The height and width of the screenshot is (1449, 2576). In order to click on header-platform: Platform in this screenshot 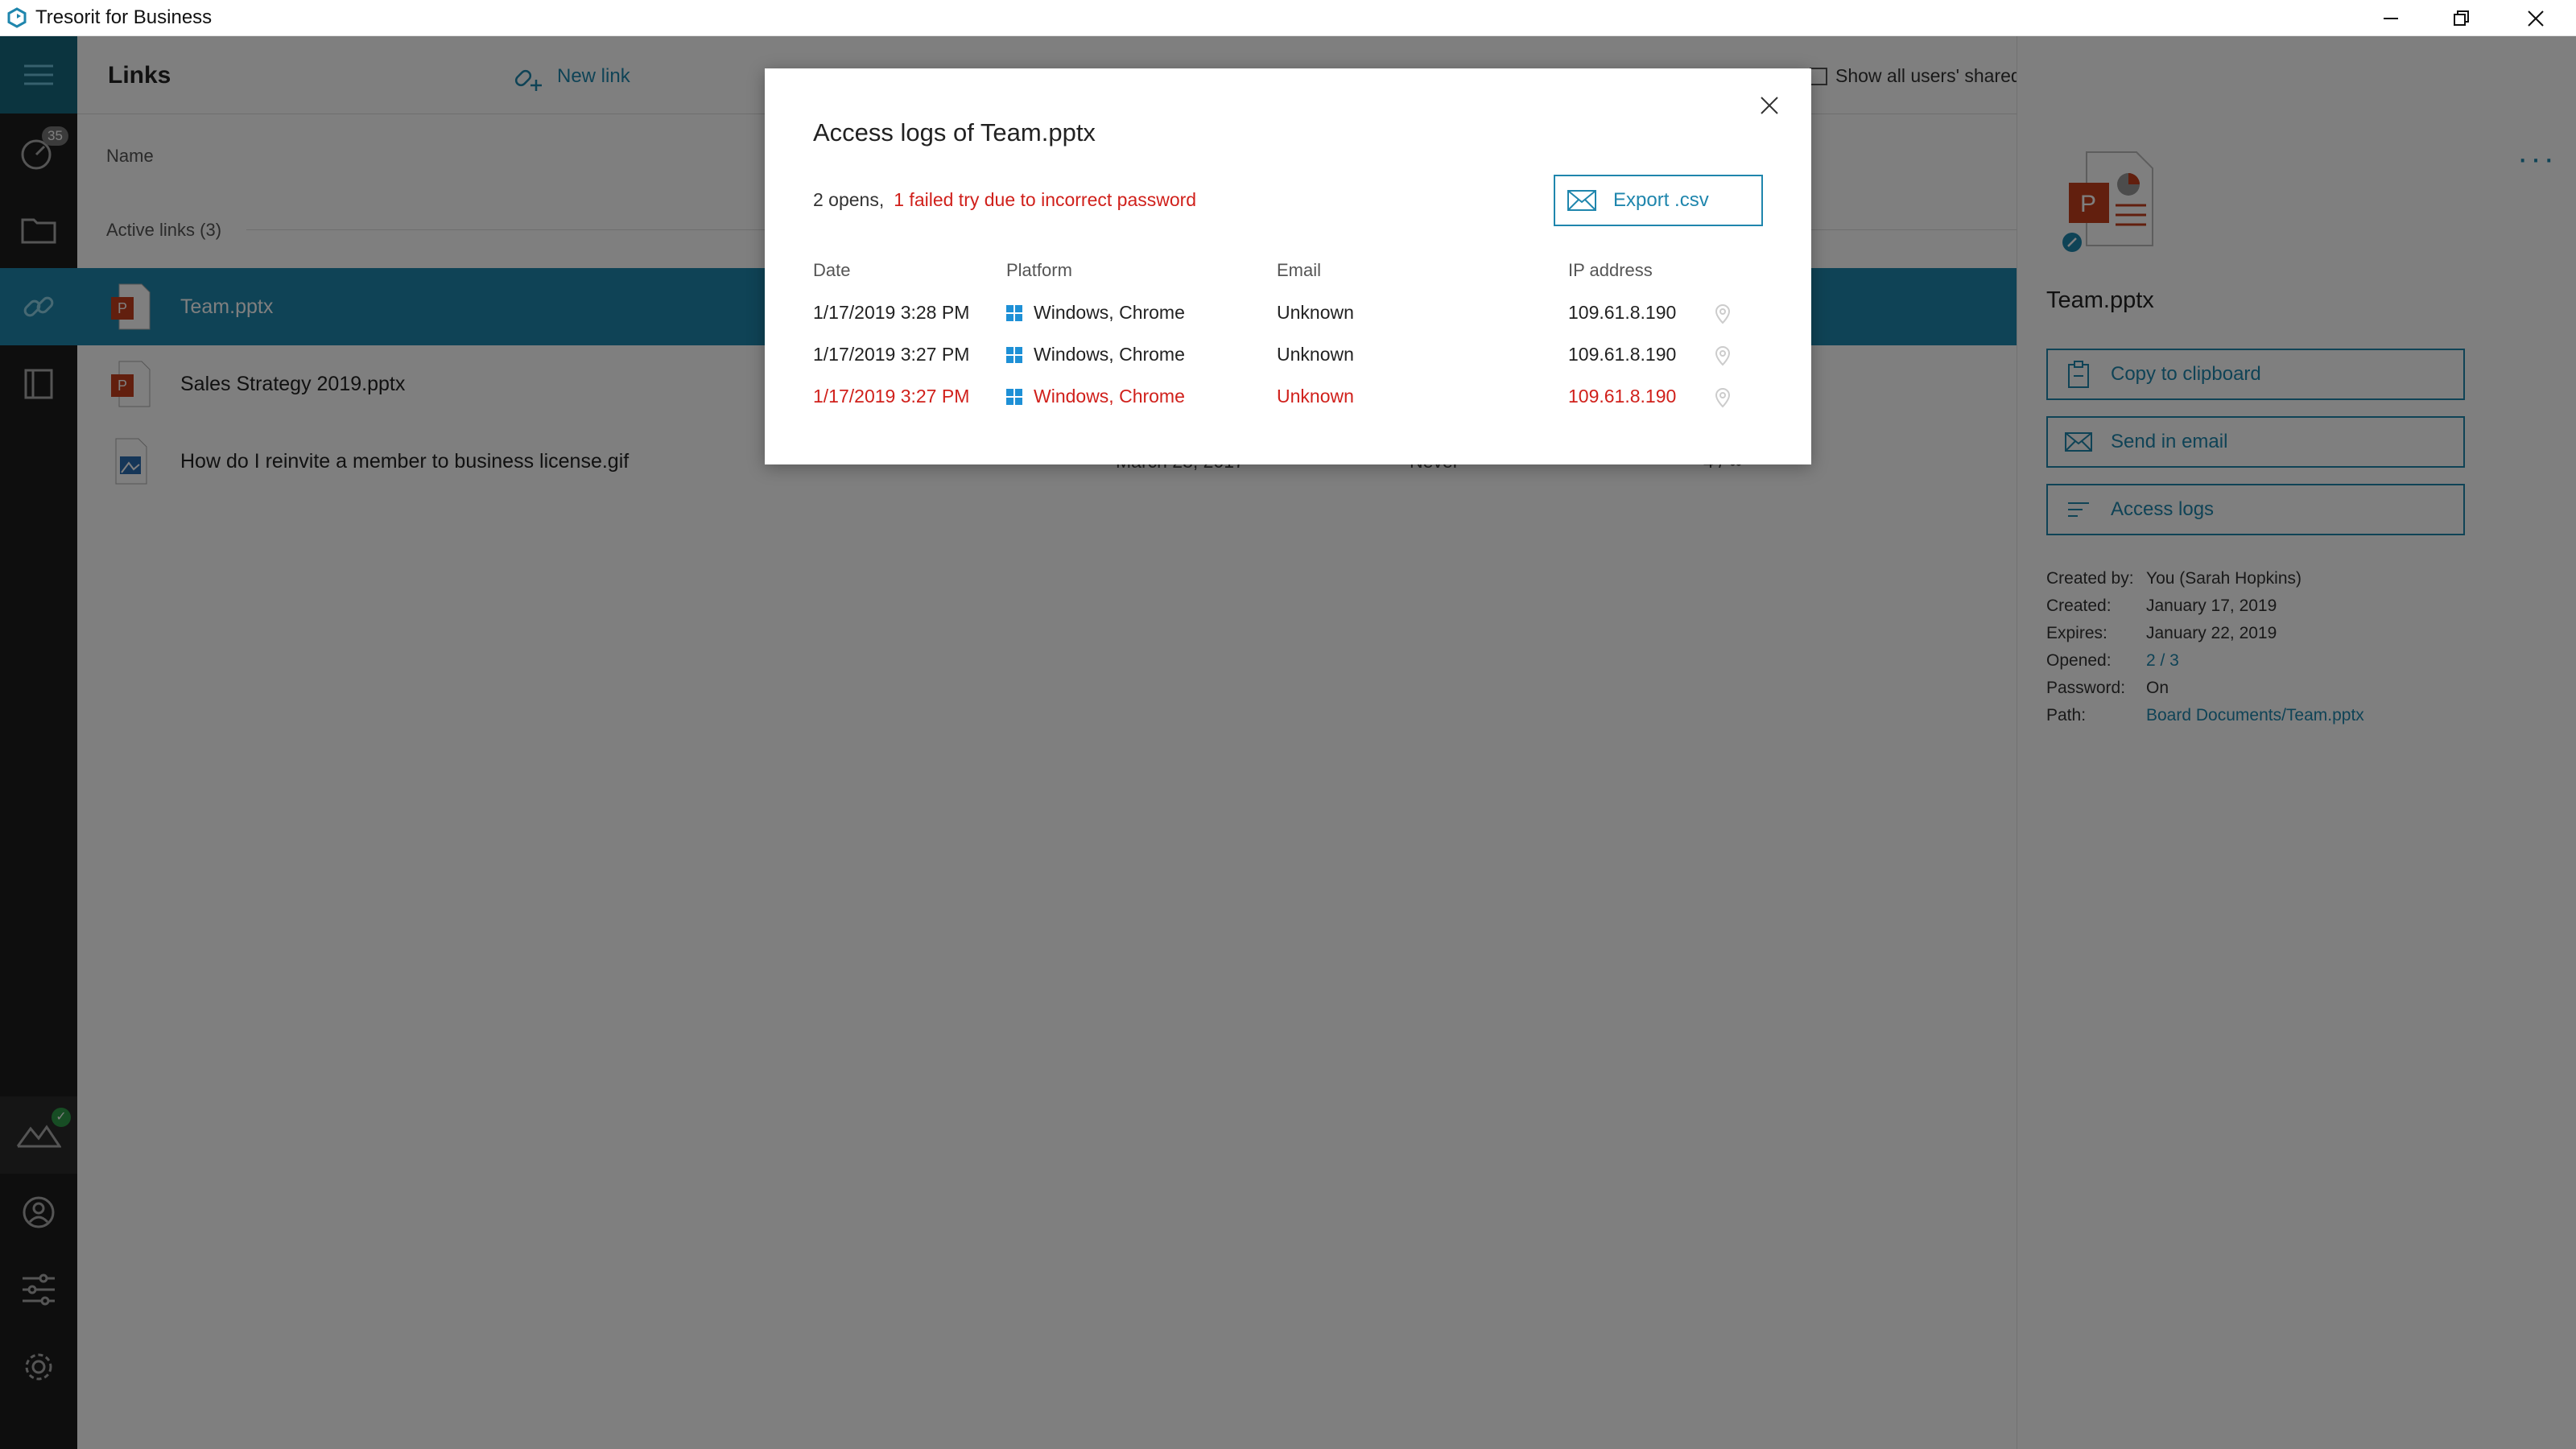, I will do `click(1039, 270)`.